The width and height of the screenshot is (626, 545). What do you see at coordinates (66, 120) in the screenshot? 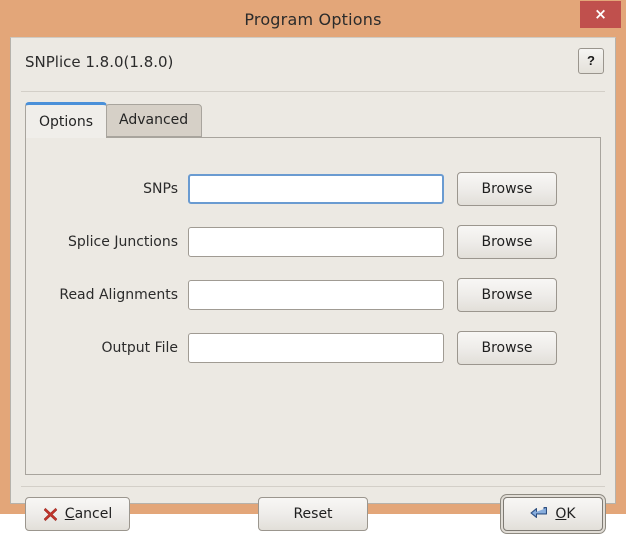
I see `tab-options: Options` at bounding box center [66, 120].